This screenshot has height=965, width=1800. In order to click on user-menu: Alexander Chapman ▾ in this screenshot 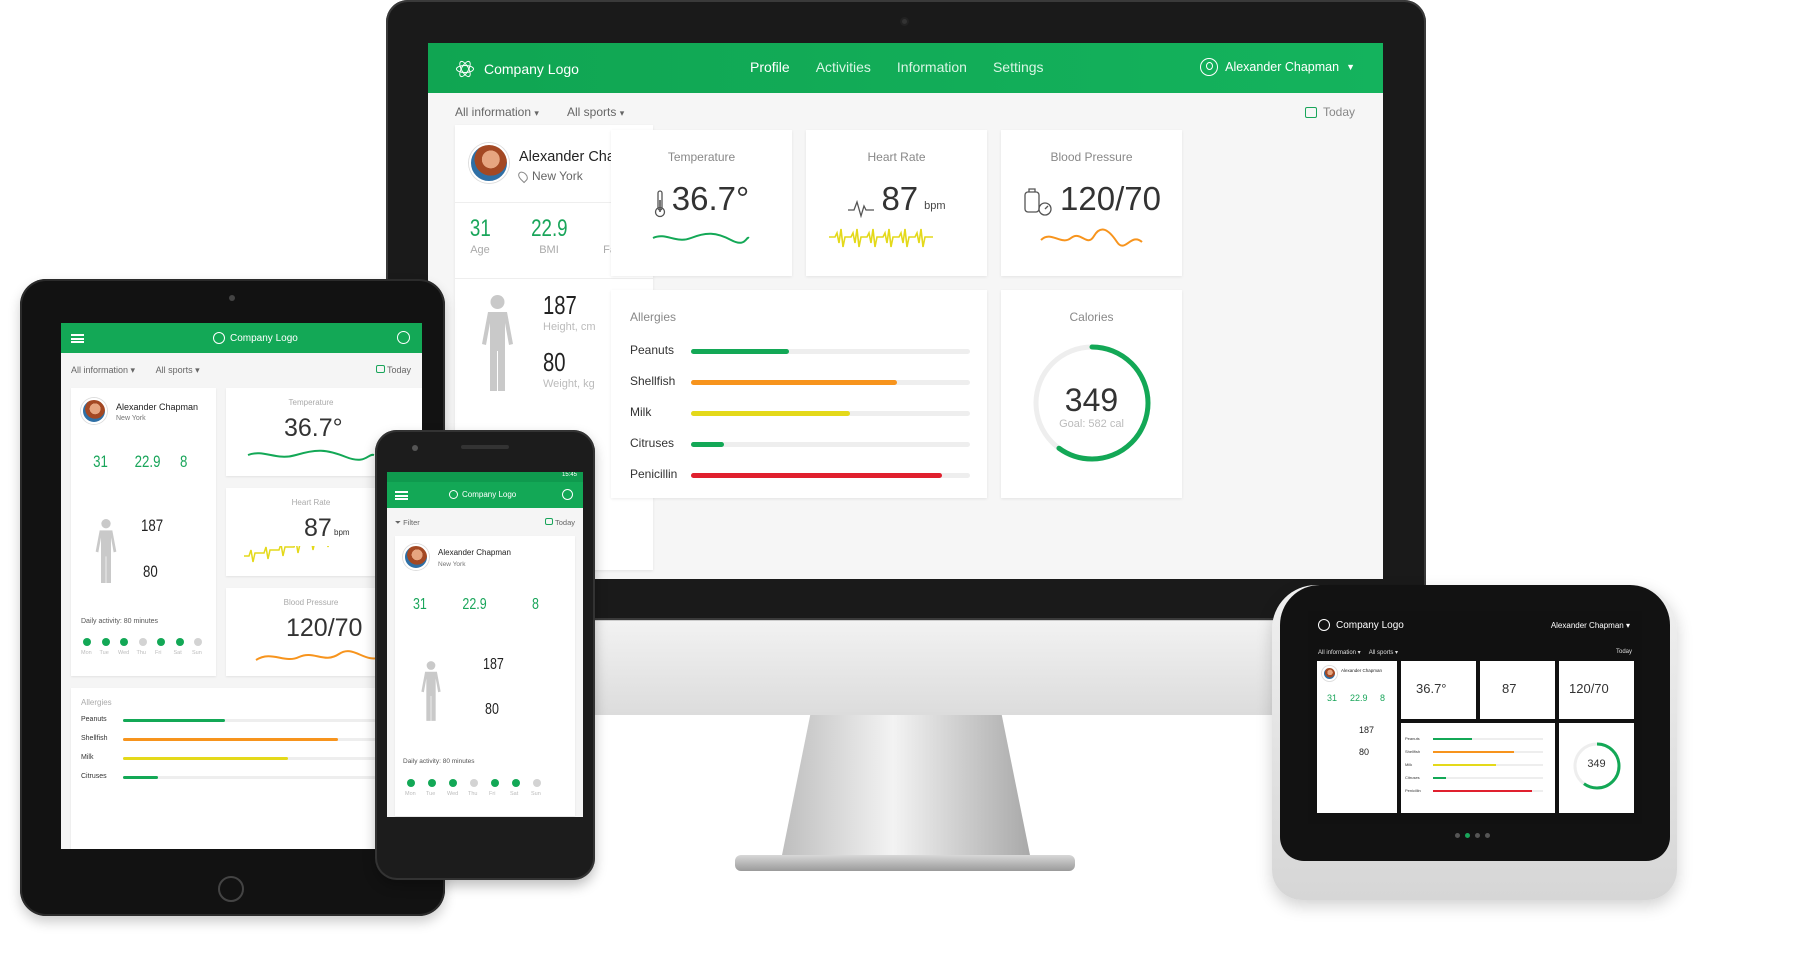, I will do `click(1590, 625)`.